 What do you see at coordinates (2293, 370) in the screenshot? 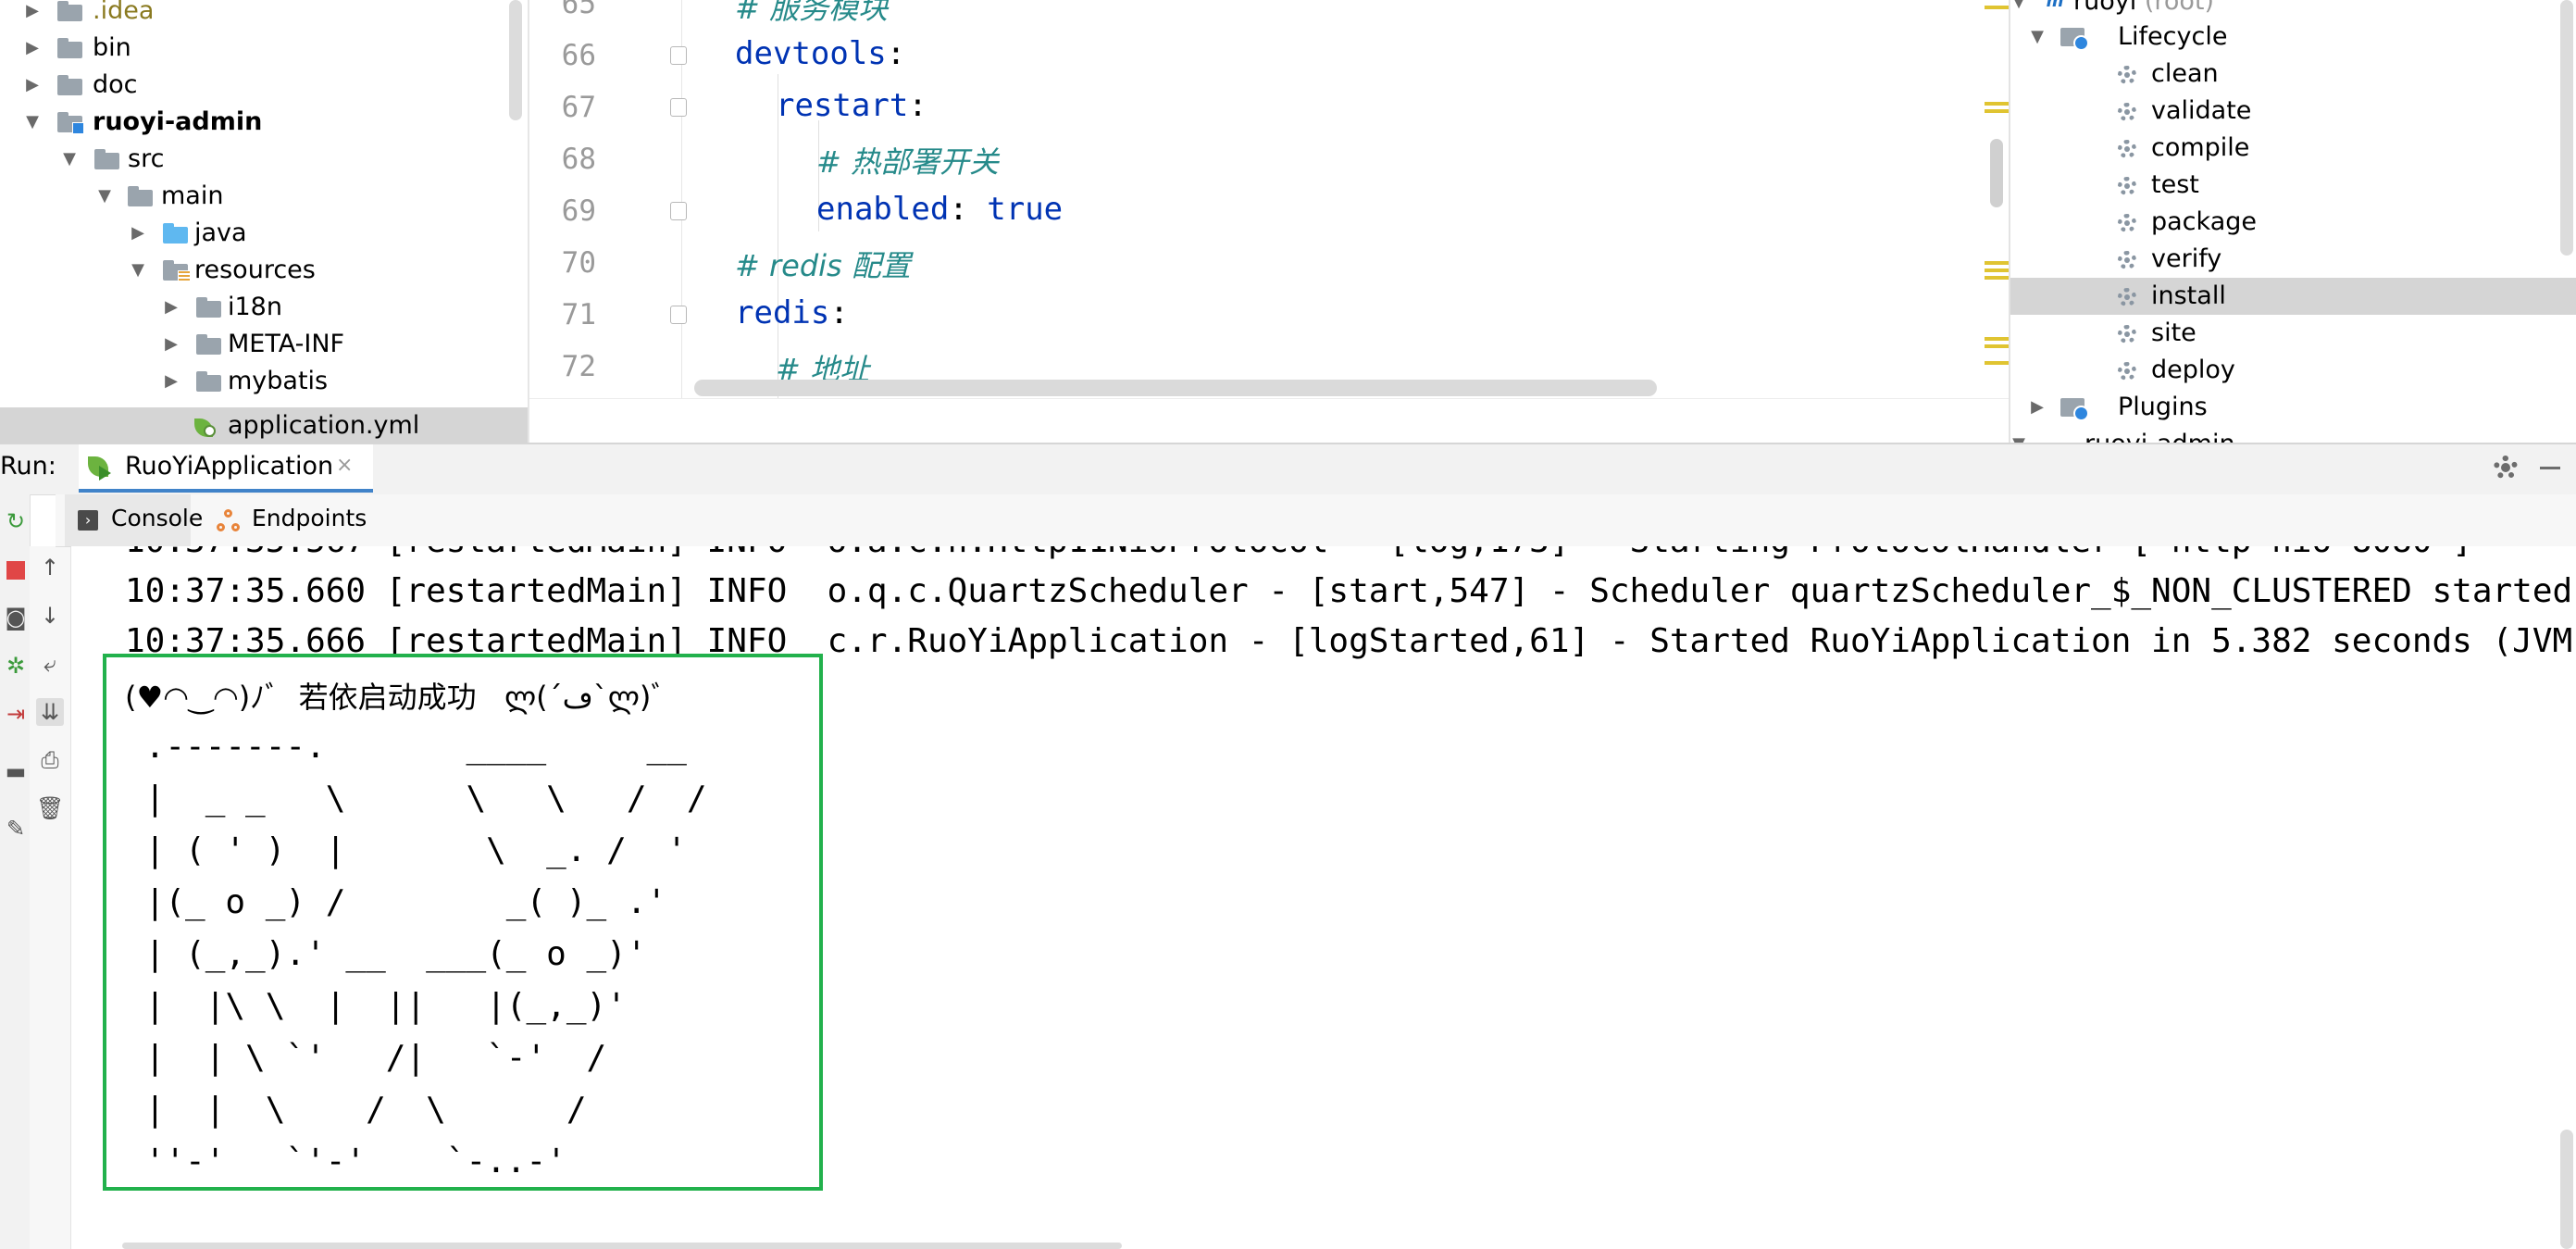
I see `maven-goal-deploy: deploy` at bounding box center [2293, 370].